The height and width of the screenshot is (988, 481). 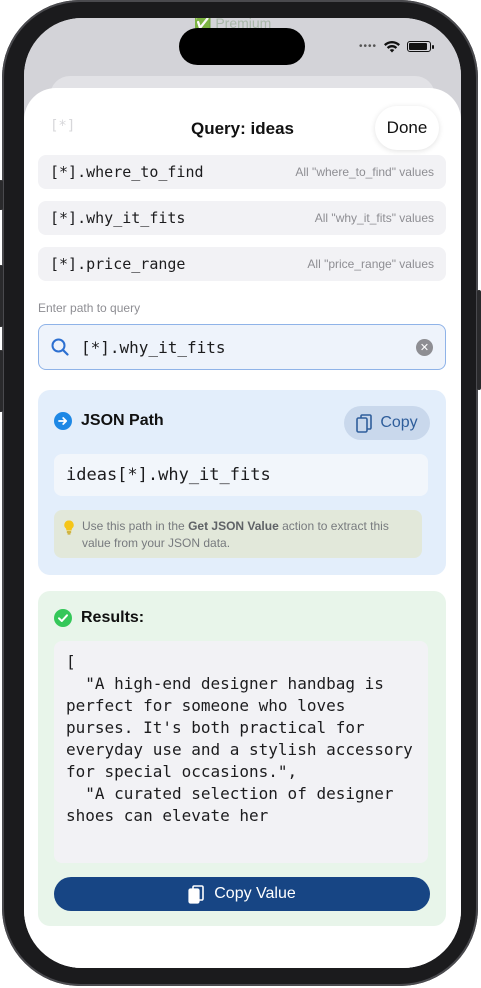 What do you see at coordinates (399, 422) in the screenshot?
I see `copy-button-label: Copy` at bounding box center [399, 422].